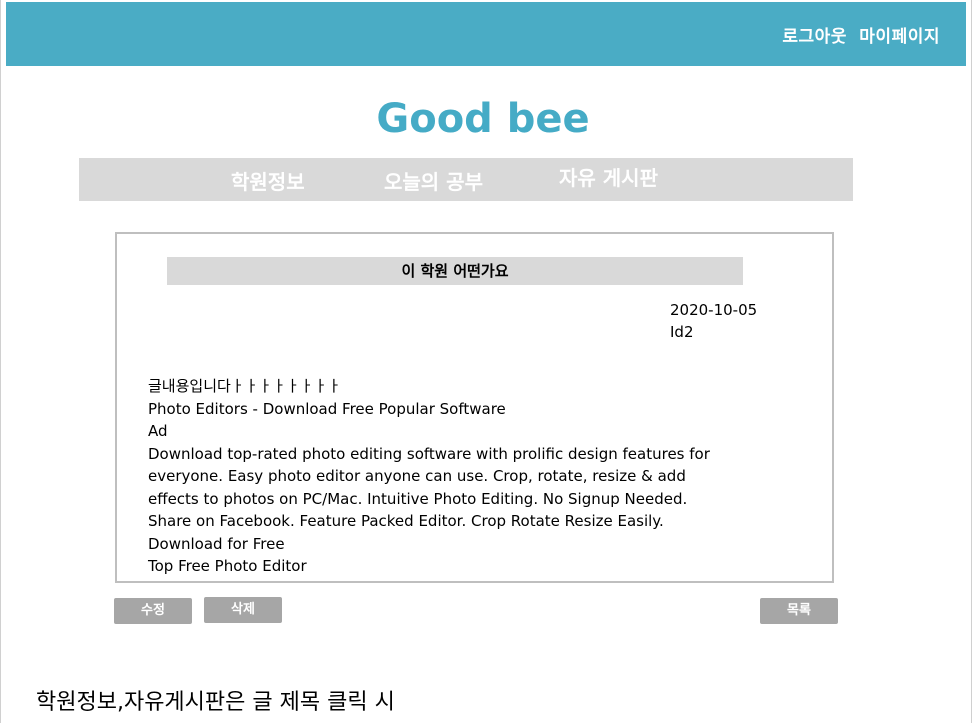  What do you see at coordinates (799, 611) in the screenshot?
I see `list-button: 목록` at bounding box center [799, 611].